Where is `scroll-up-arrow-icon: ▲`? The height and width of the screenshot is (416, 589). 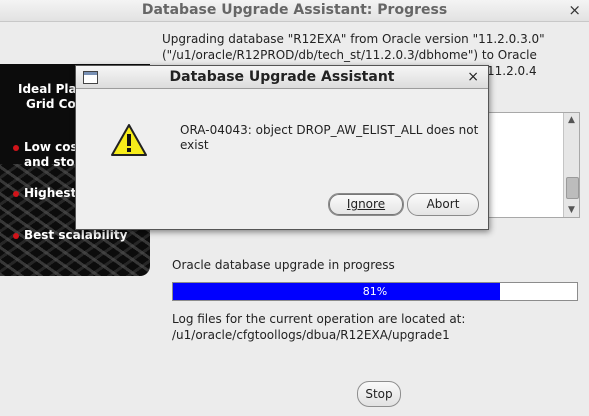 scroll-up-arrow-icon: ▲ is located at coordinates (571, 120).